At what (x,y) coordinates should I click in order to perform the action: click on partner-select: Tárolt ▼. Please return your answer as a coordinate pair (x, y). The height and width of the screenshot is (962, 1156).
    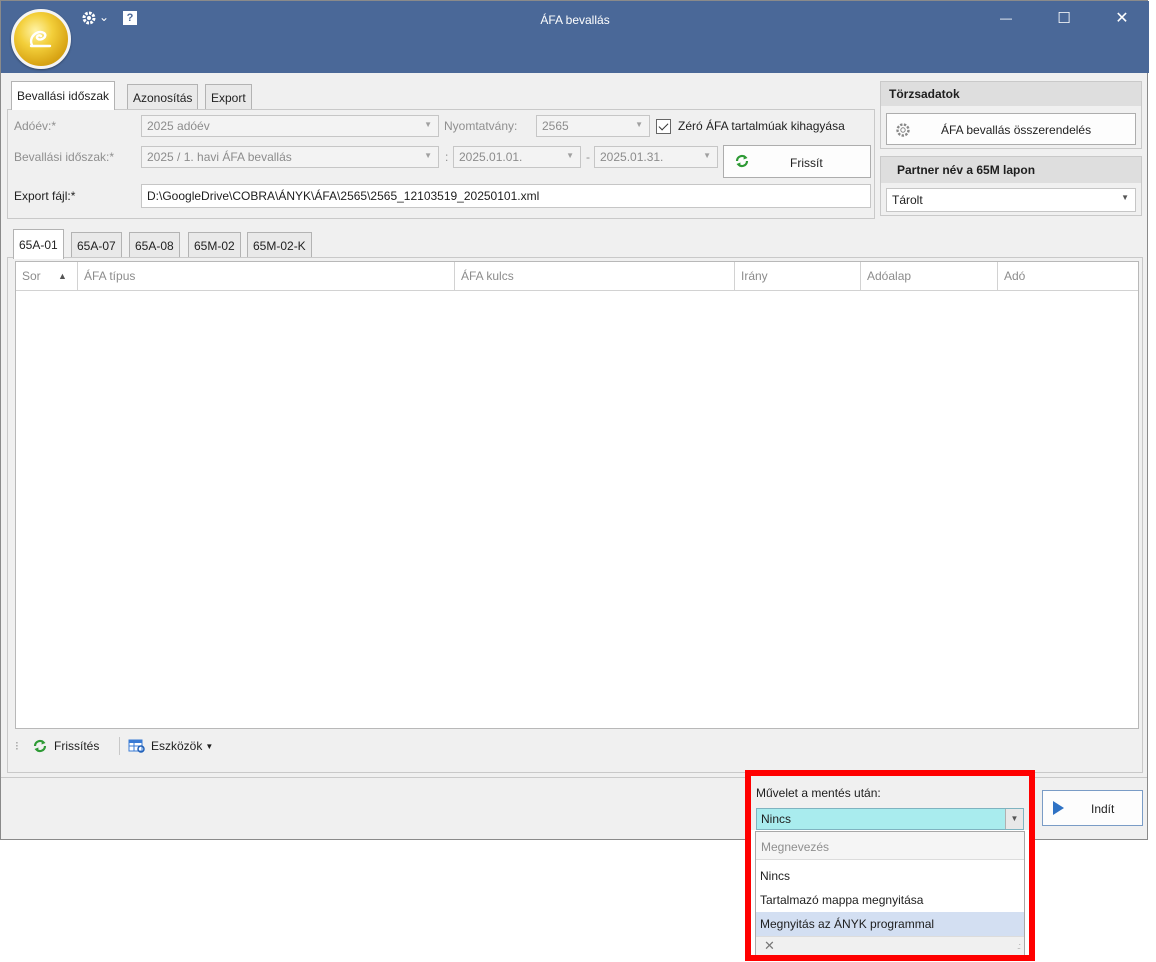
    Looking at the image, I should click on (1011, 200).